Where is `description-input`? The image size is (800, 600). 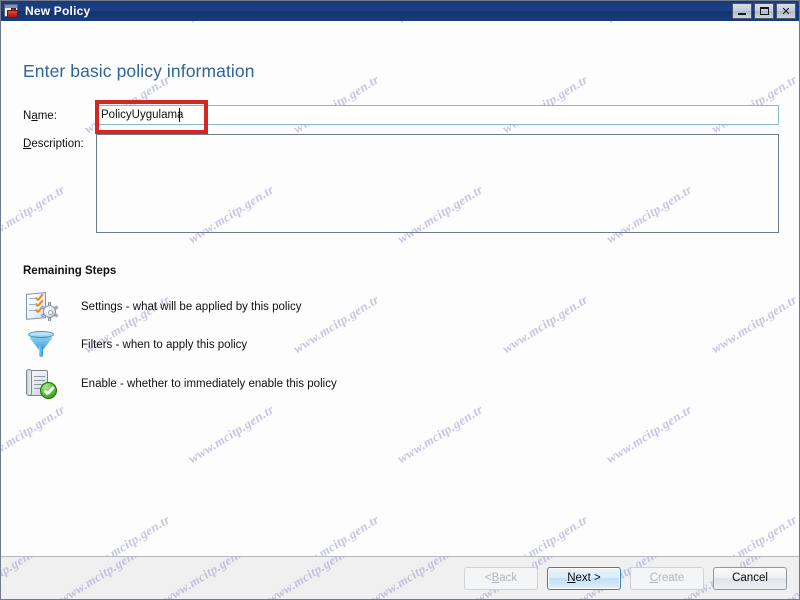
description-input is located at coordinates (437, 183).